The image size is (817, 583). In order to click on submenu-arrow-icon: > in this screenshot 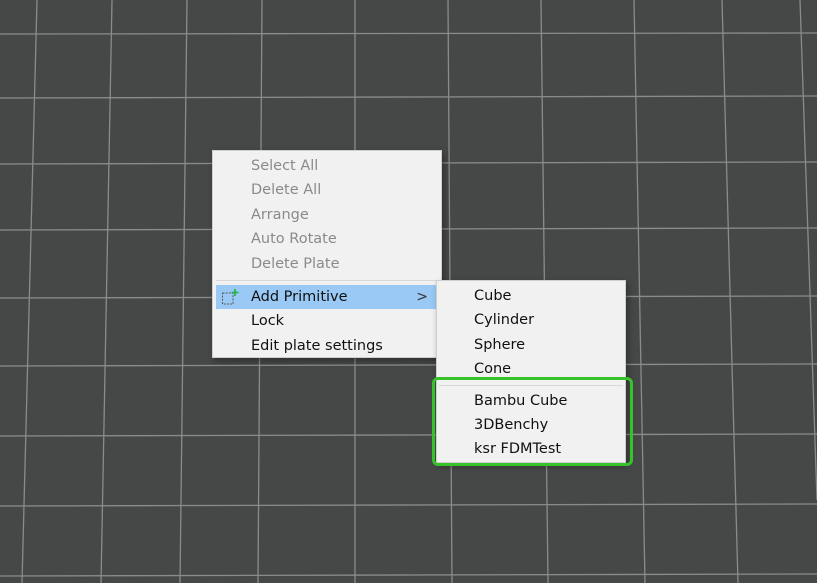, I will do `click(422, 296)`.